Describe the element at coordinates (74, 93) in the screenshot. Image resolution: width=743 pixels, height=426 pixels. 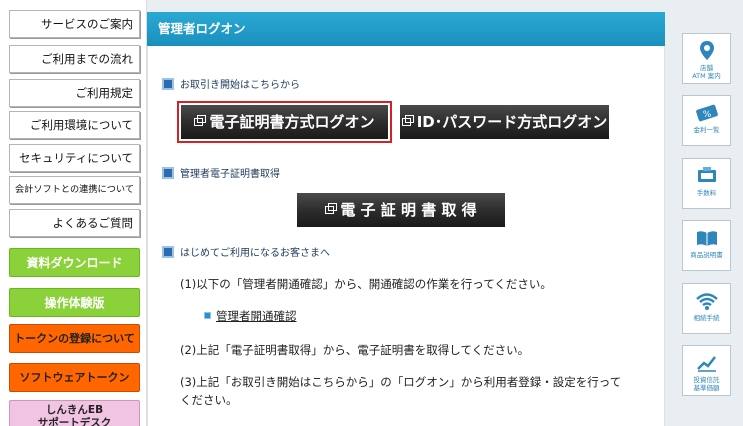
I see `sidebar-item-terms: ご利用規定` at that location.